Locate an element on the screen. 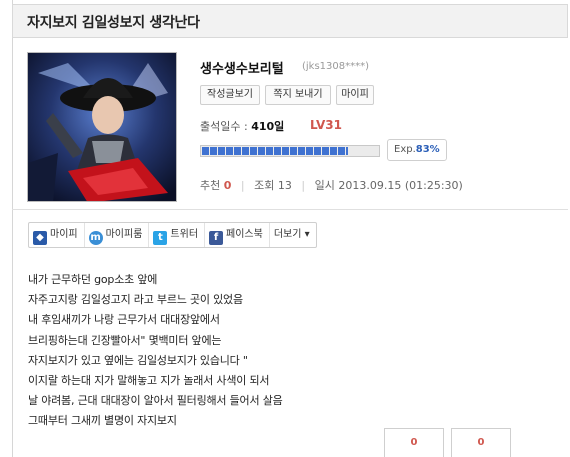 The image size is (570, 457). views-label: 조회 is located at coordinates (264, 185).